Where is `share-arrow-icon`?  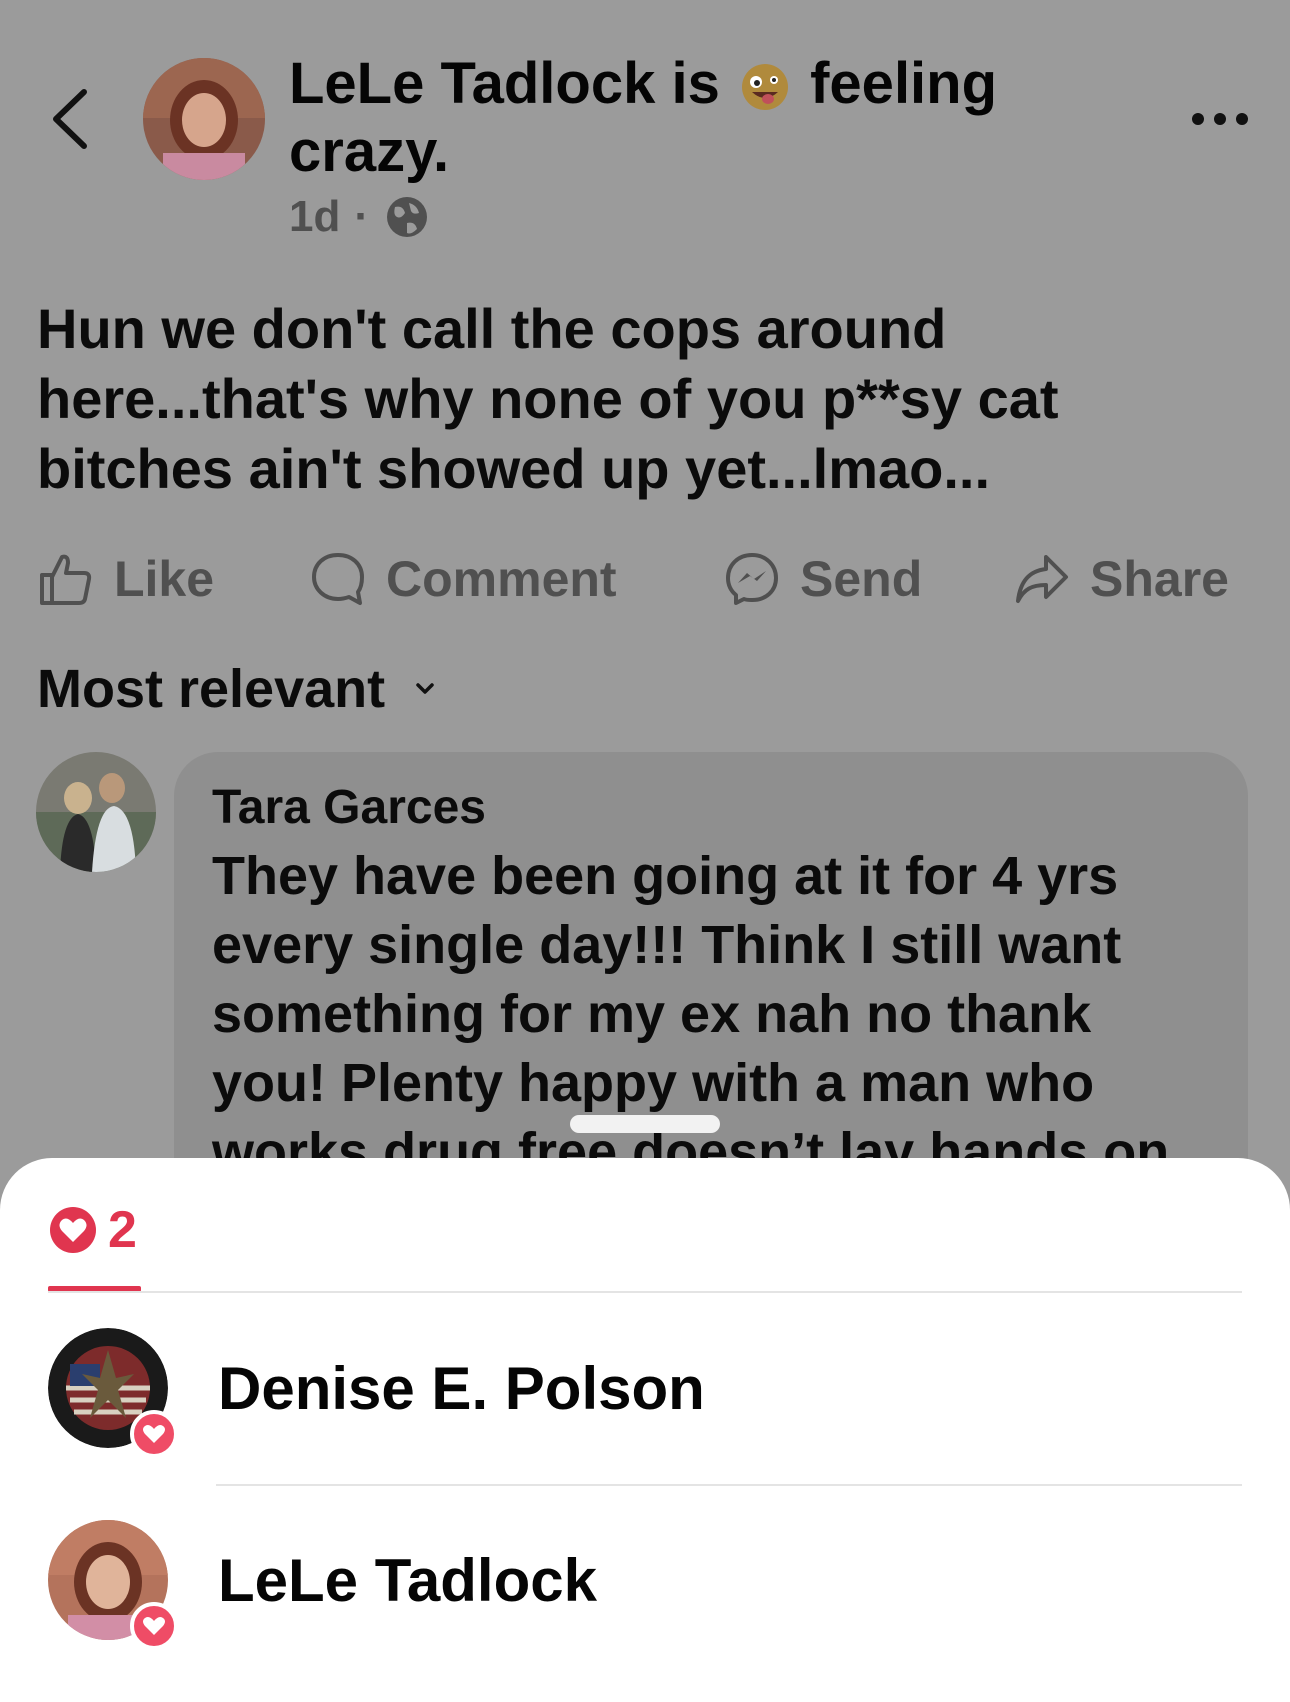
share-arrow-icon is located at coordinates (1042, 579).